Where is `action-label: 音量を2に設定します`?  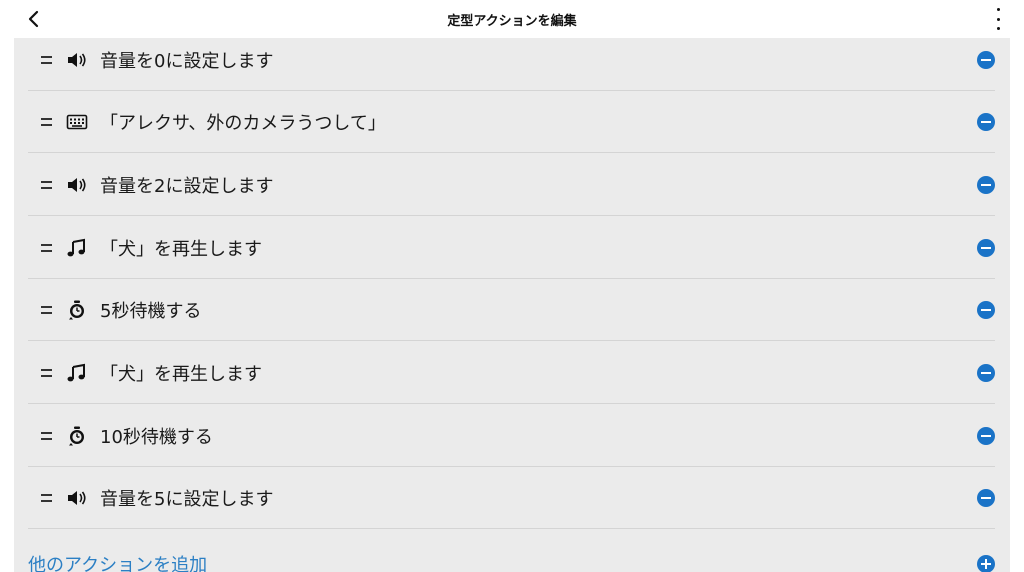 action-label: 音量を2に設定します is located at coordinates (187, 186).